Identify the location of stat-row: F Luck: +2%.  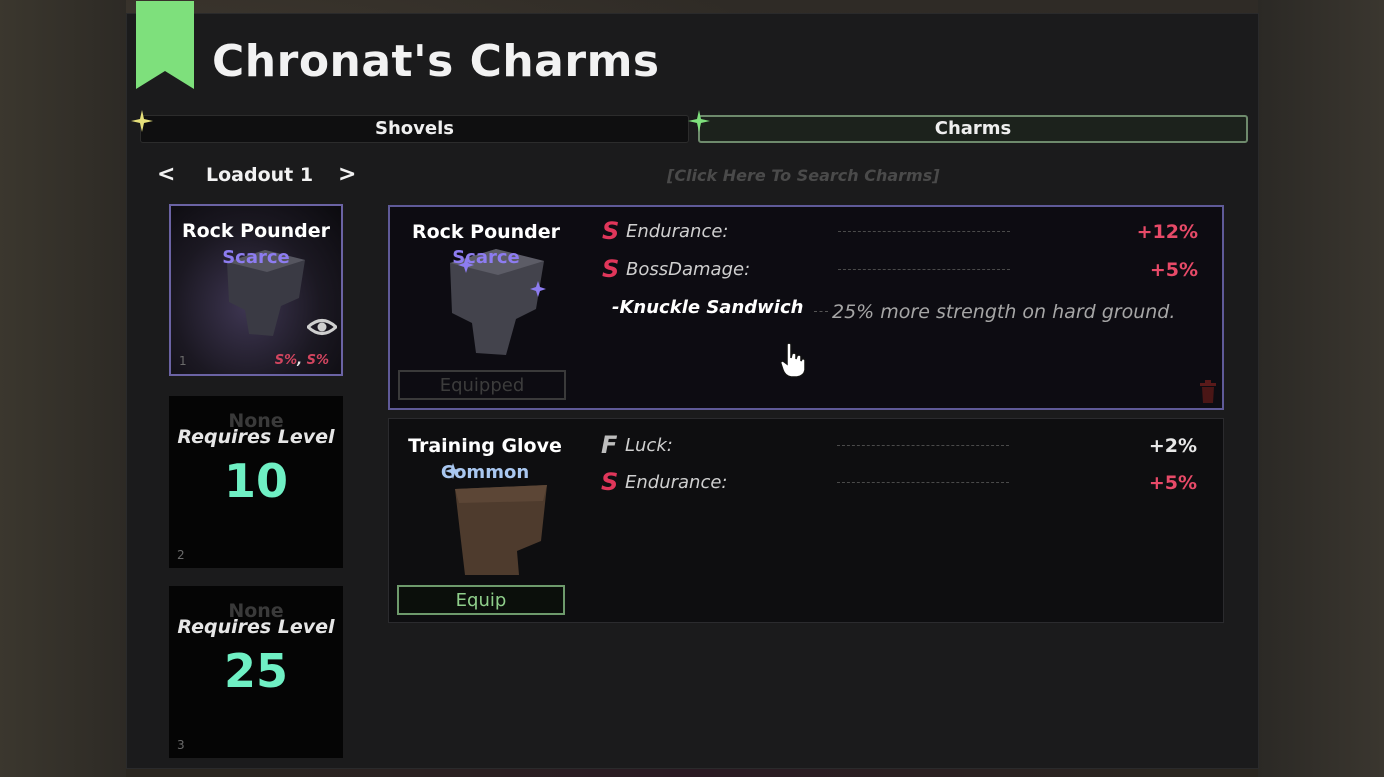
(899, 446).